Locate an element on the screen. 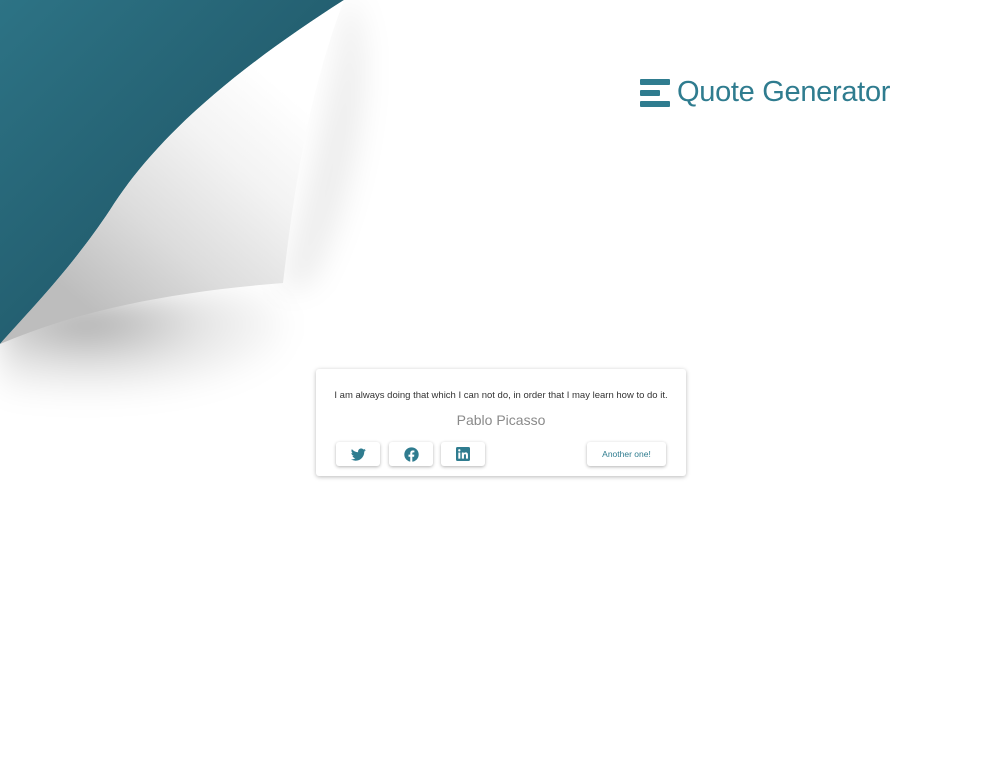 Image resolution: width=1002 pixels, height=765 pixels. app-logo: Quote Generator is located at coordinates (765, 92).